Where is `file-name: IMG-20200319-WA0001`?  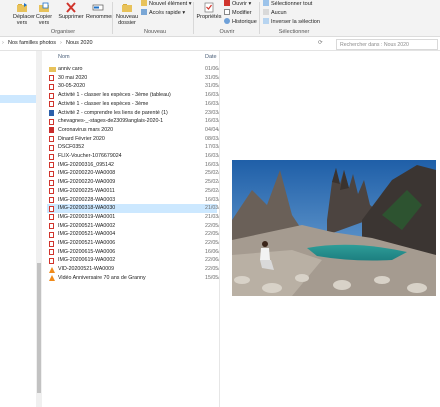 file-name: IMG-20200319-WA0001 is located at coordinates (87, 216).